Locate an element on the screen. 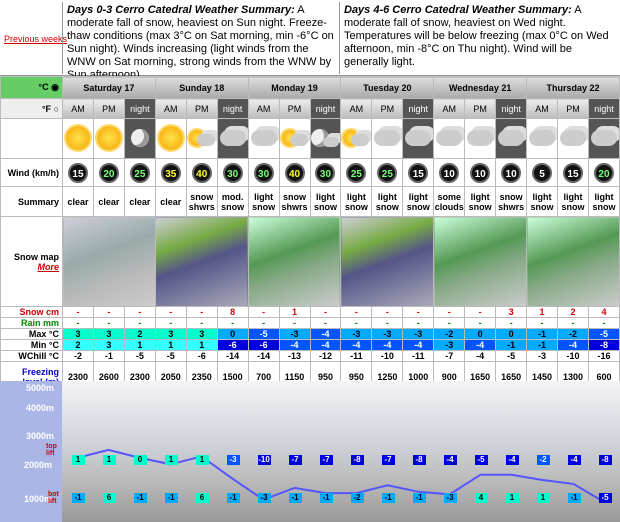 This screenshot has width=620, height=522. wchill-cell: -3 is located at coordinates (542, 356).